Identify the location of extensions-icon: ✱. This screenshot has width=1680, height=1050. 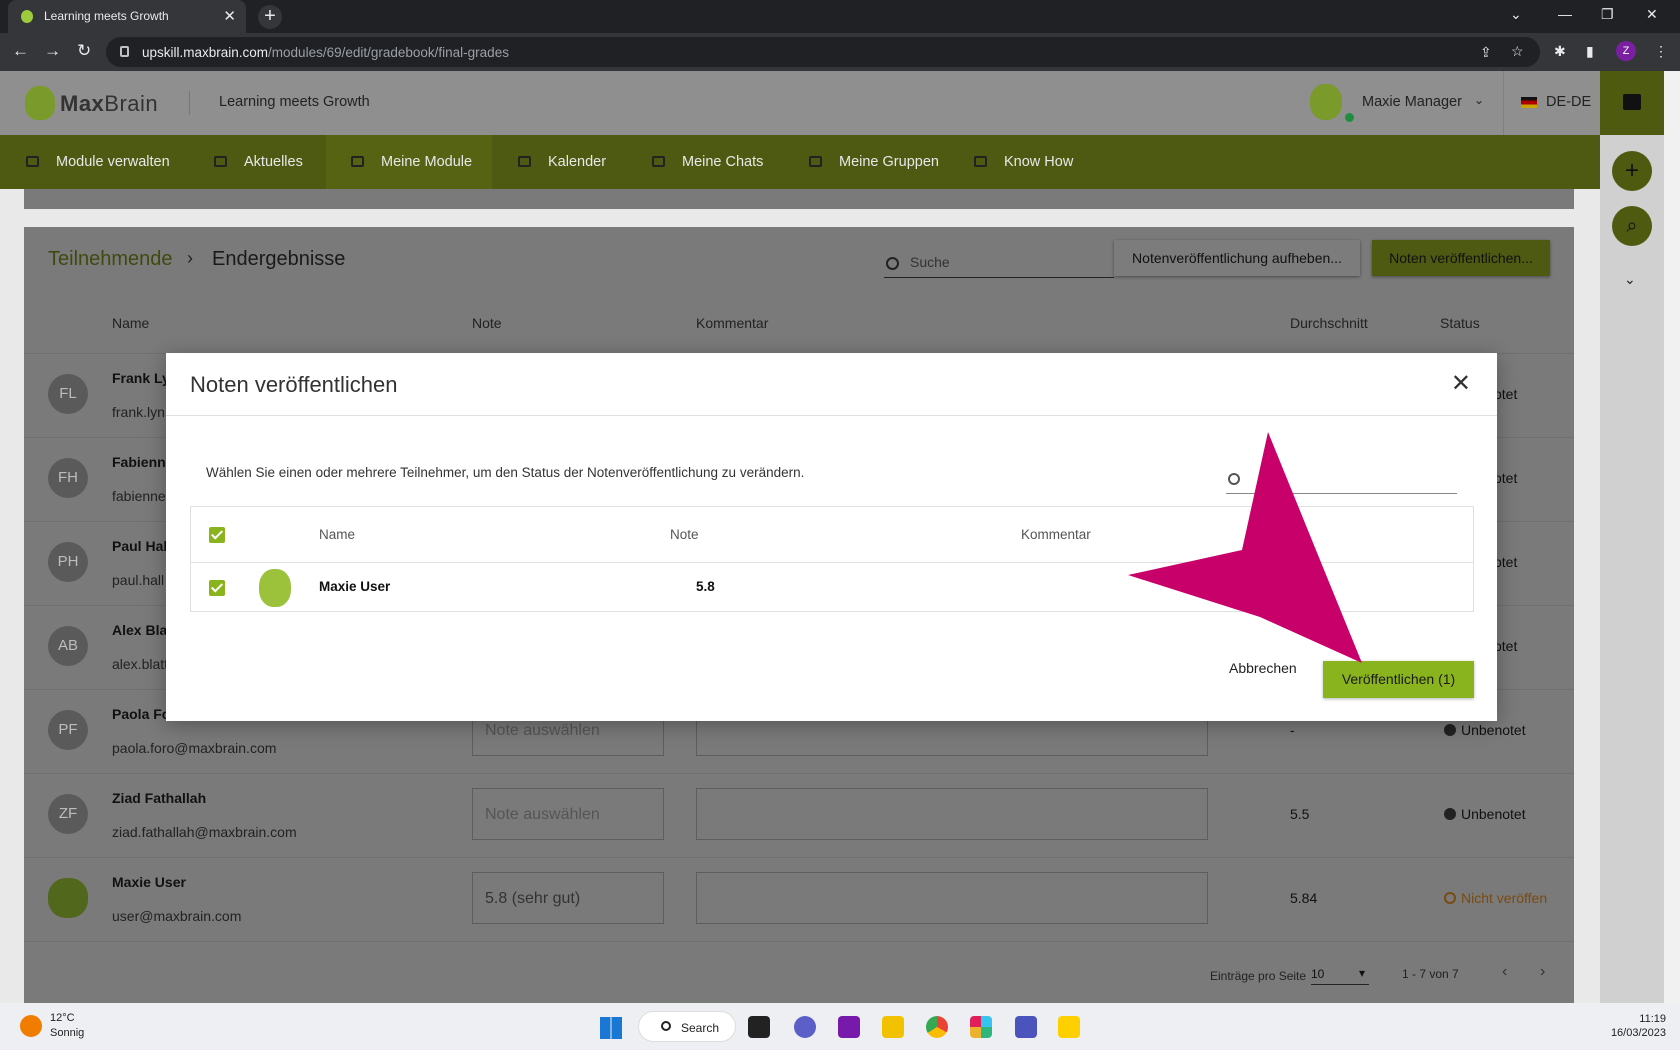
(1560, 51).